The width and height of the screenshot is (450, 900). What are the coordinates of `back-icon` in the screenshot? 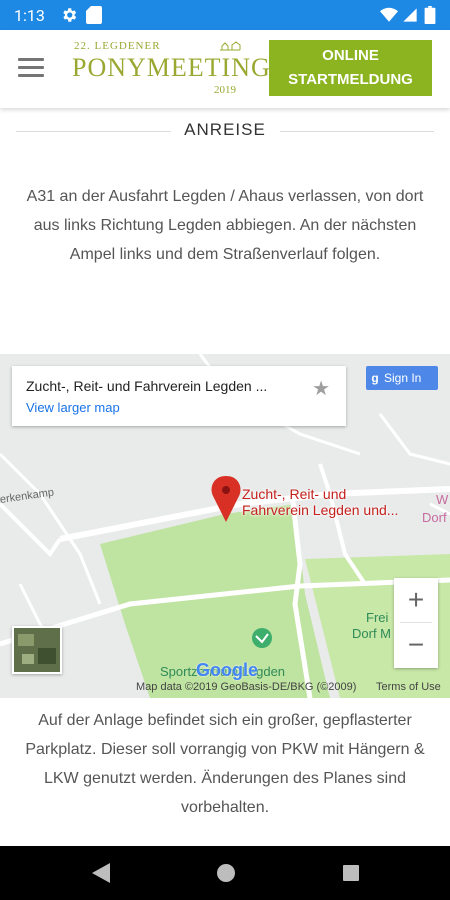 It's located at (101, 873).